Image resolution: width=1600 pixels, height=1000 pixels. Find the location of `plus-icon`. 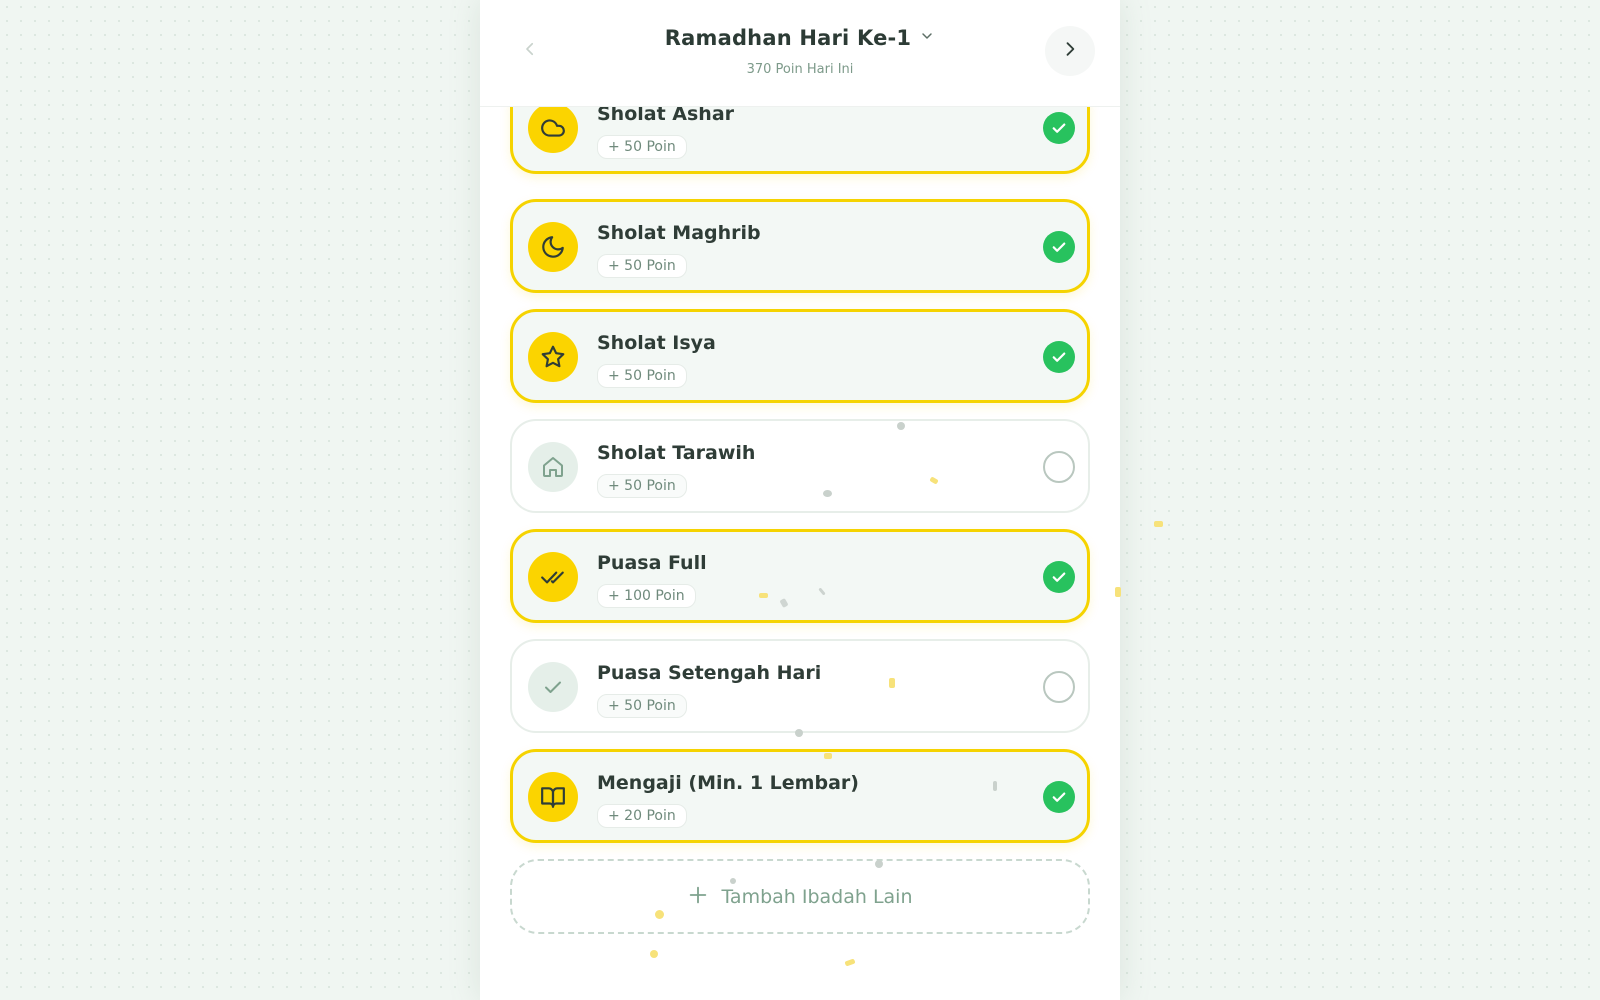

plus-icon is located at coordinates (698, 897).